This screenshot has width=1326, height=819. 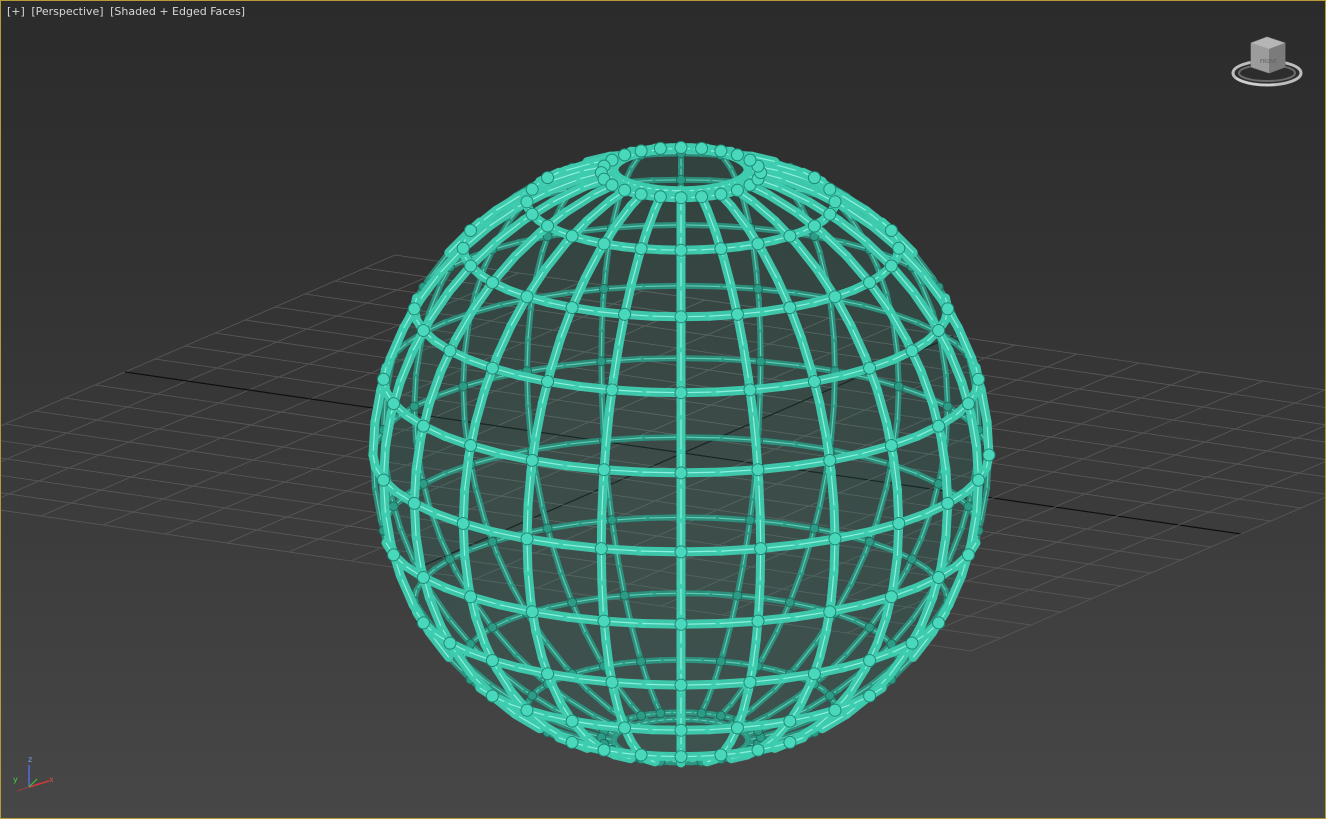 What do you see at coordinates (35, 776) in the screenshot?
I see `axis-tripod: z y x` at bounding box center [35, 776].